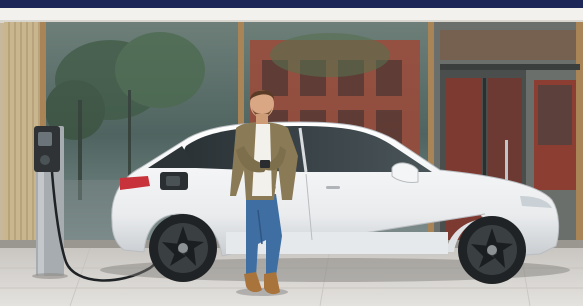 Image resolution: width=583 pixels, height=306 pixels. I want to click on front-wheel, so click(492, 250).